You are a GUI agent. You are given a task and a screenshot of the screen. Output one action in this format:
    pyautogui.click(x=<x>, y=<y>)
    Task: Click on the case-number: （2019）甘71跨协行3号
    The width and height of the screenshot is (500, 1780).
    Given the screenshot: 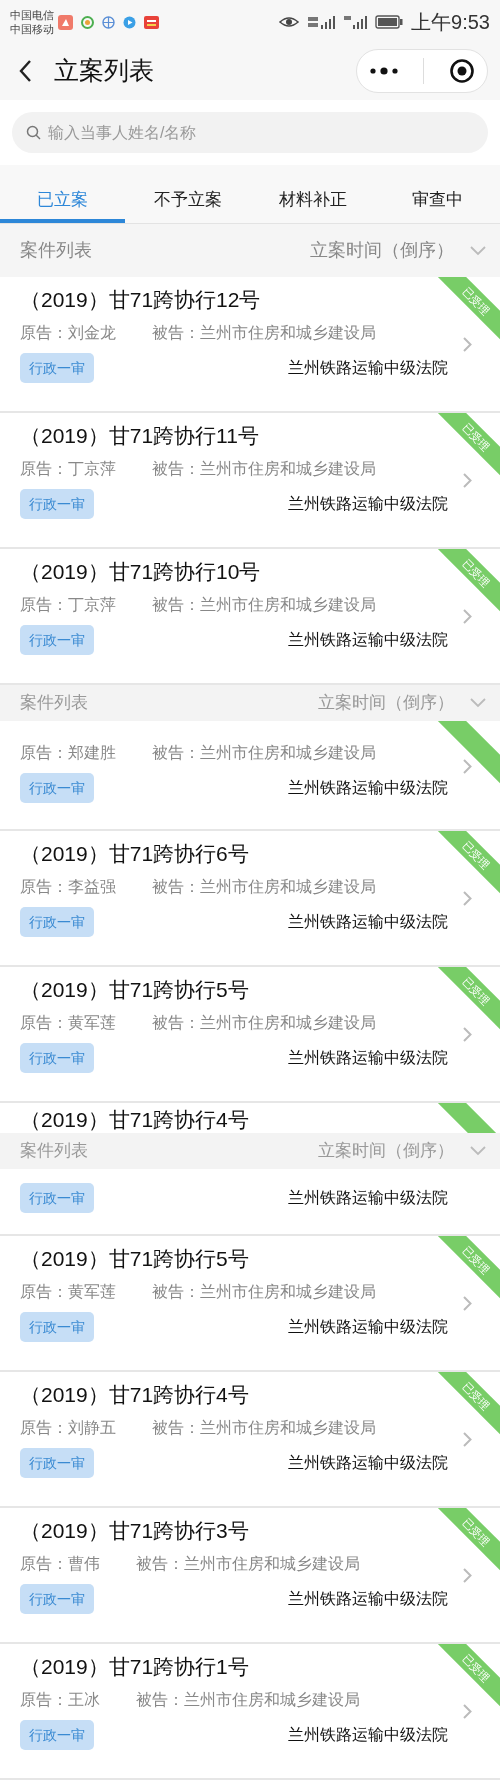 What is the action you would take?
    pyautogui.click(x=134, y=1531)
    